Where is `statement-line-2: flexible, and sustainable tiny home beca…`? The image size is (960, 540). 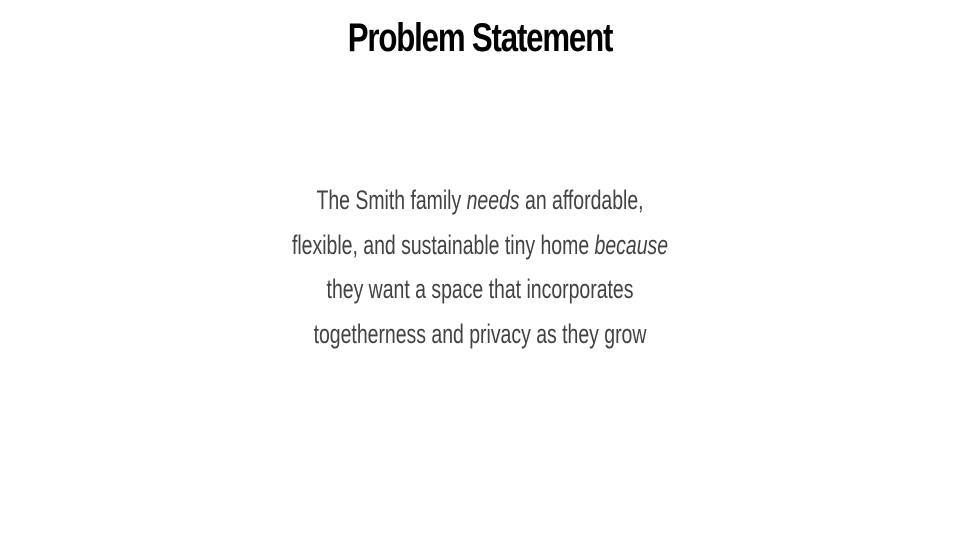 statement-line-2: flexible, and sustainable tiny home beca… is located at coordinates (479, 245).